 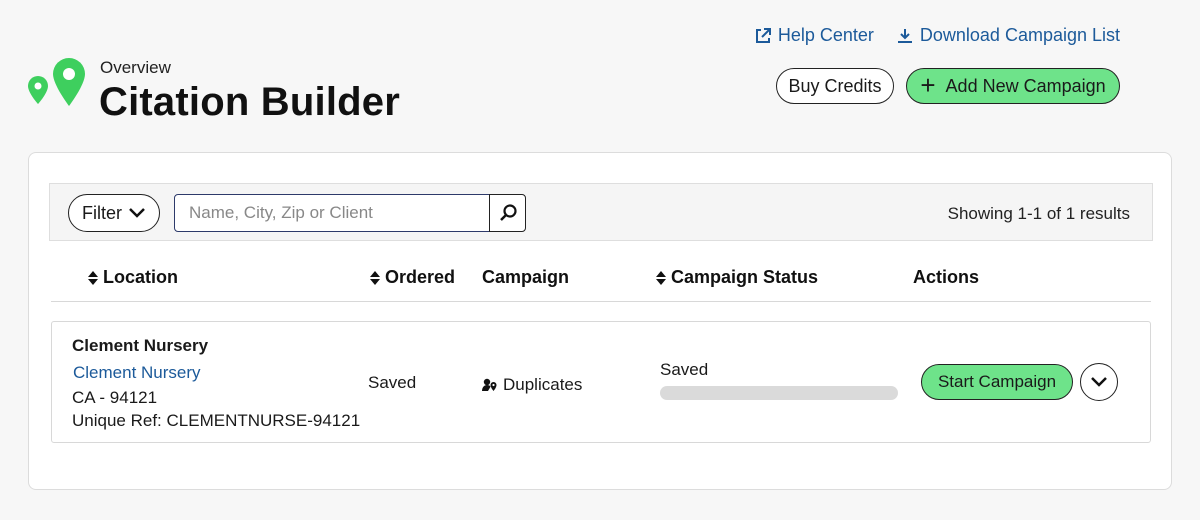 I want to click on location-unique-ref: Unique Ref: CLEMENTNURSE-94121, so click(x=216, y=420).